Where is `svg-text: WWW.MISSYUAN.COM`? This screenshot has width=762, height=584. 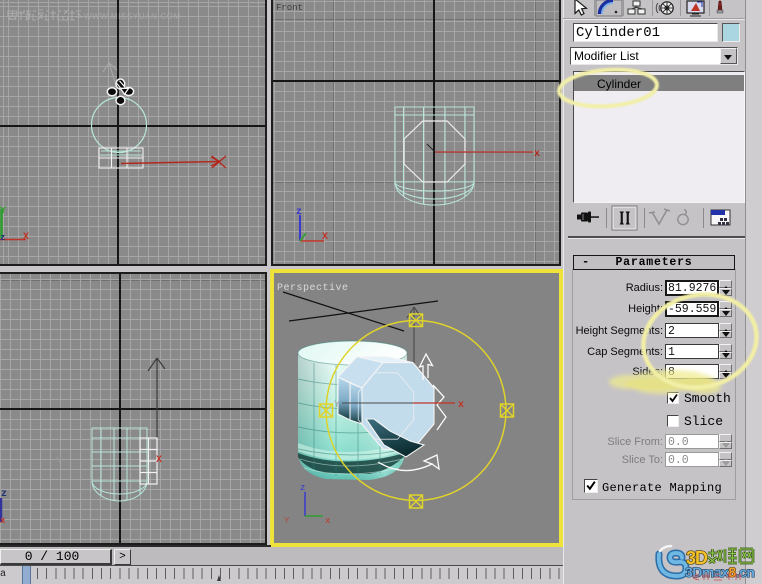 svg-text: WWW.MISSYUAN.COM is located at coordinates (132, 16).